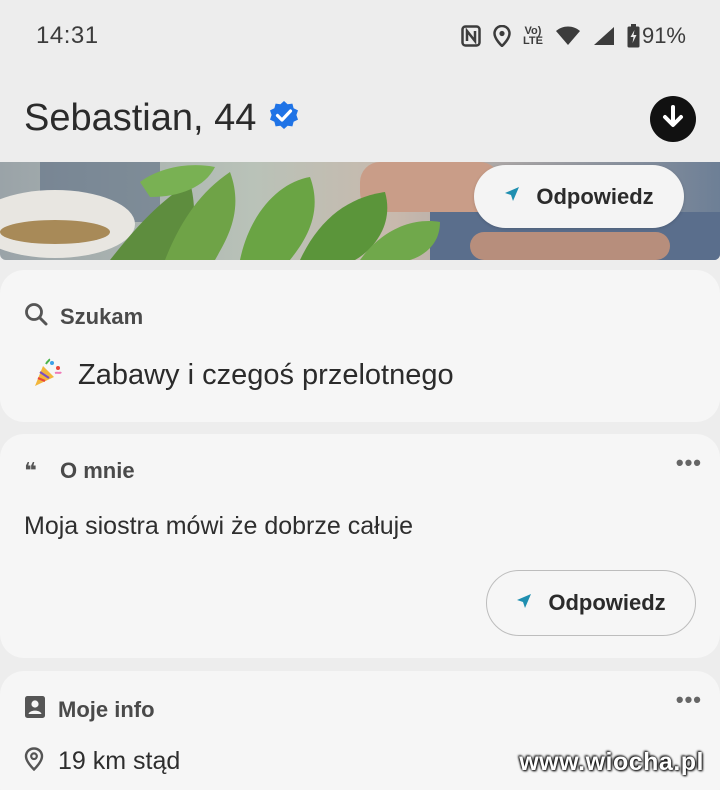 Image resolution: width=720 pixels, height=790 pixels. I want to click on battery-percent: 91%, so click(663, 35).